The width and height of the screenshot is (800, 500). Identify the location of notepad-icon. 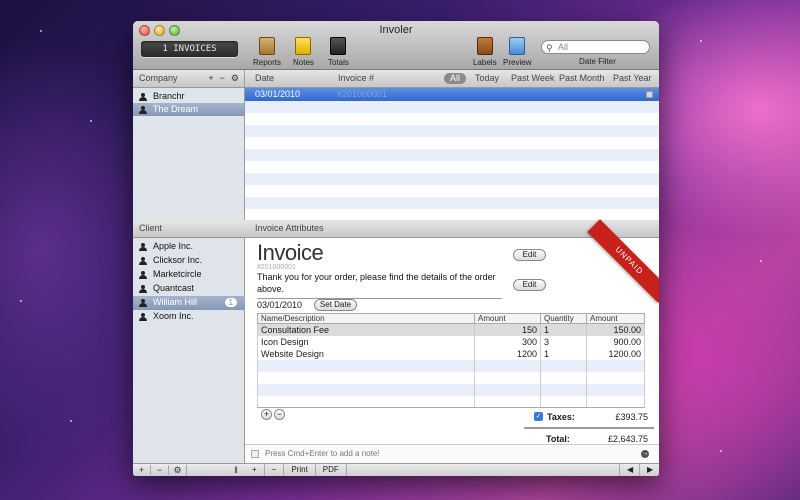
(303, 46).